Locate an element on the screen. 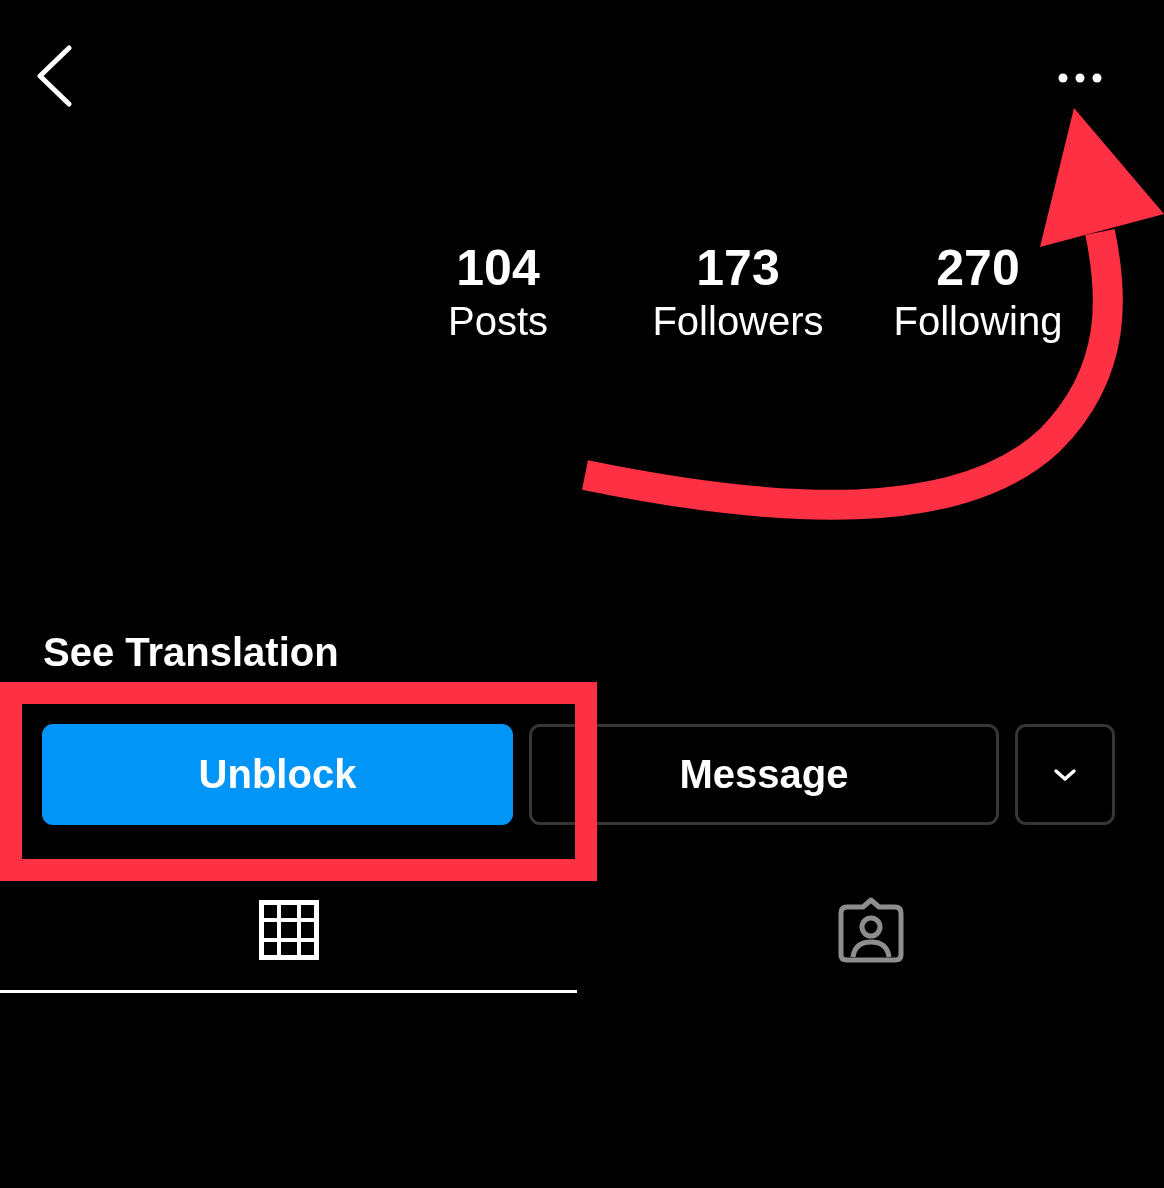 The height and width of the screenshot is (1188, 1164). more-icon is located at coordinates (1080, 78).